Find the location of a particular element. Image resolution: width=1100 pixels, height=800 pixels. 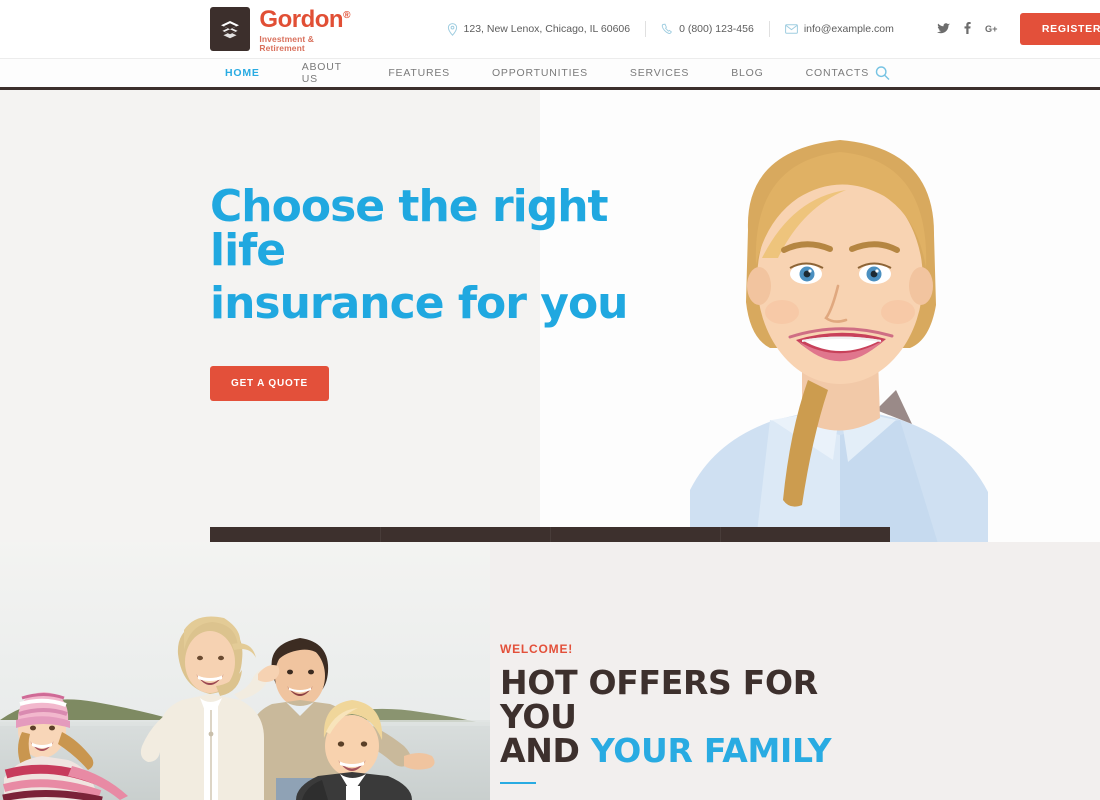

contact-address: 123, New Lenox, Chicago, IL 60606 is located at coordinates (546, 29).